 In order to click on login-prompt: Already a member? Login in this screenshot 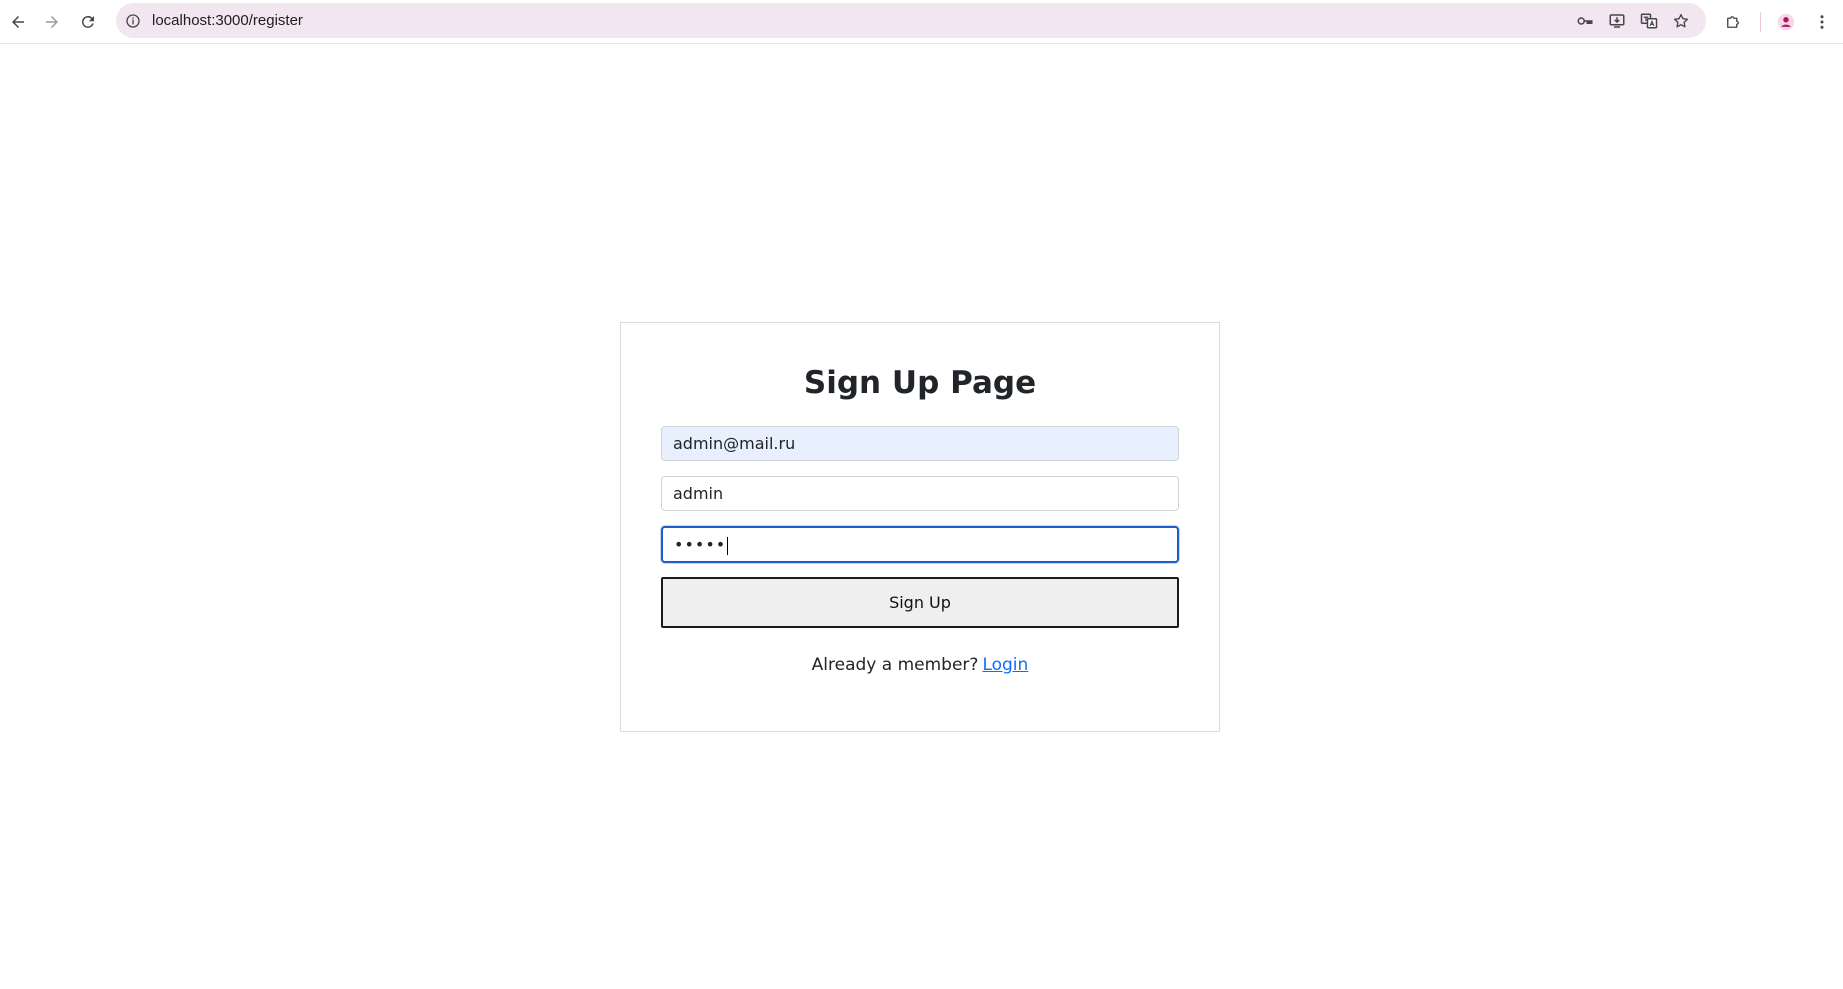, I will do `click(920, 665)`.